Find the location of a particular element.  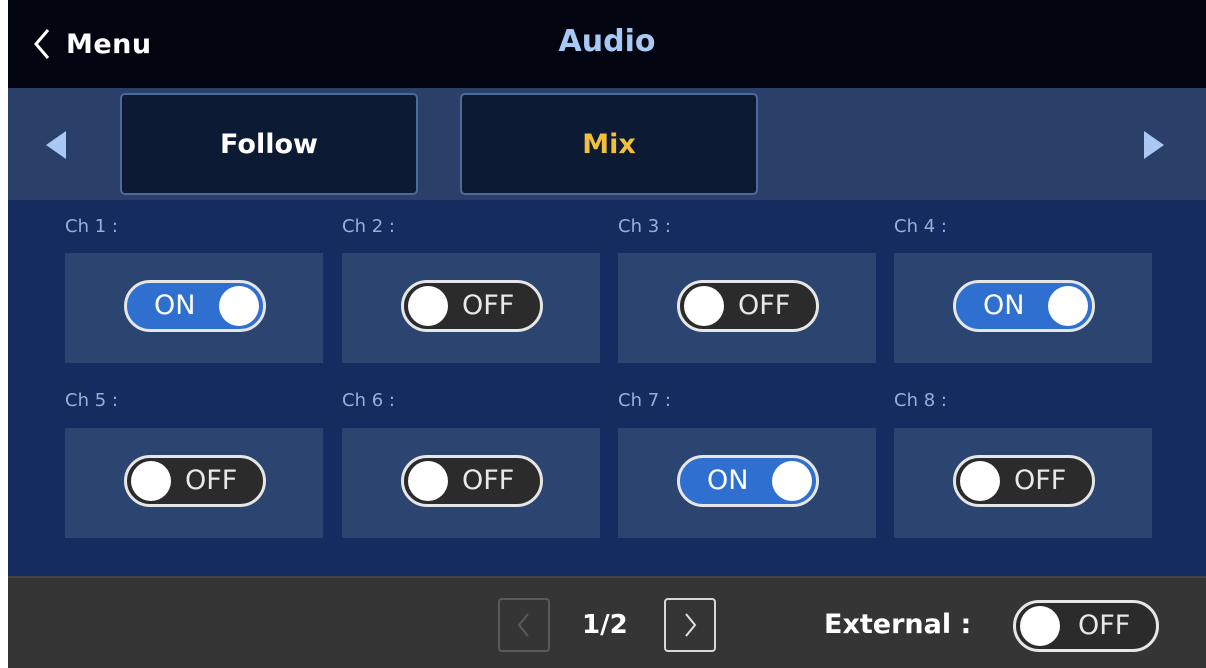

channel-label: Ch 2 : is located at coordinates (368, 226).